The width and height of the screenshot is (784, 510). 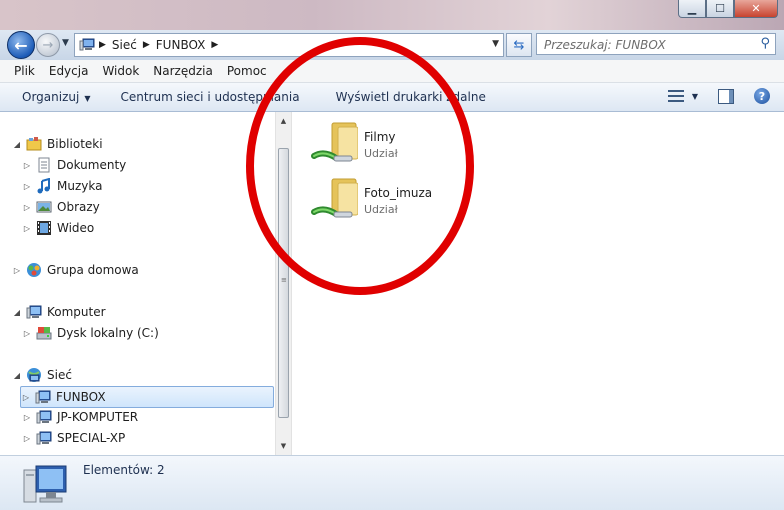 I want to click on share-text: Filmy Udział, so click(x=381, y=147).